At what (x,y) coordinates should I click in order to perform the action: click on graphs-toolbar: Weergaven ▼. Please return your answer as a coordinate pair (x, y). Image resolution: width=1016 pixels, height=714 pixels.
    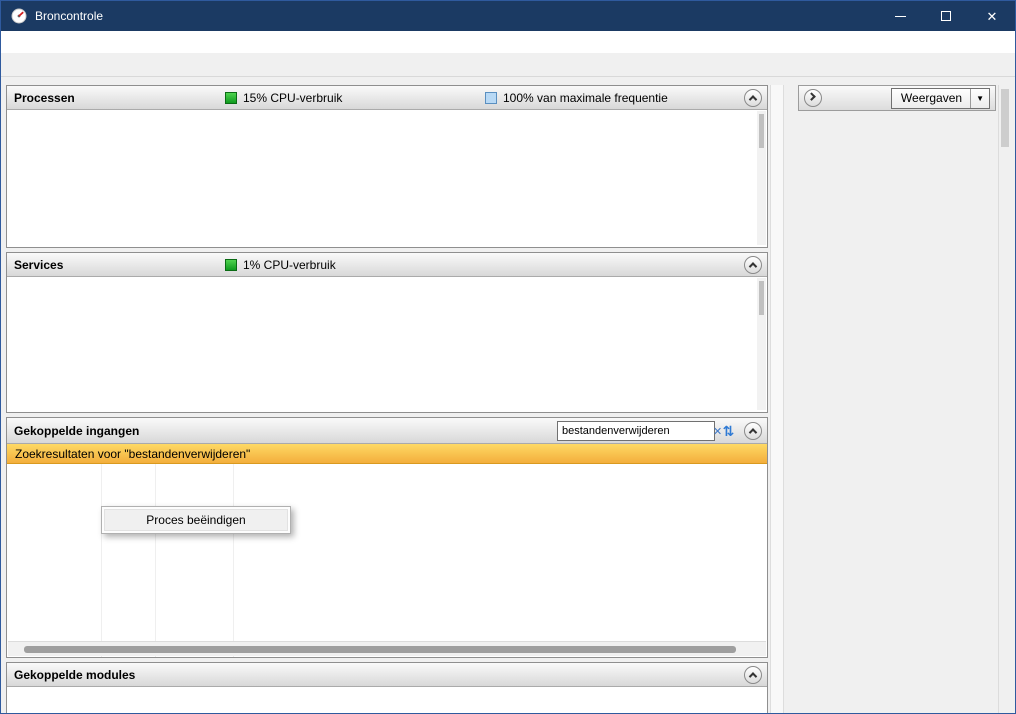
    Looking at the image, I should click on (897, 98).